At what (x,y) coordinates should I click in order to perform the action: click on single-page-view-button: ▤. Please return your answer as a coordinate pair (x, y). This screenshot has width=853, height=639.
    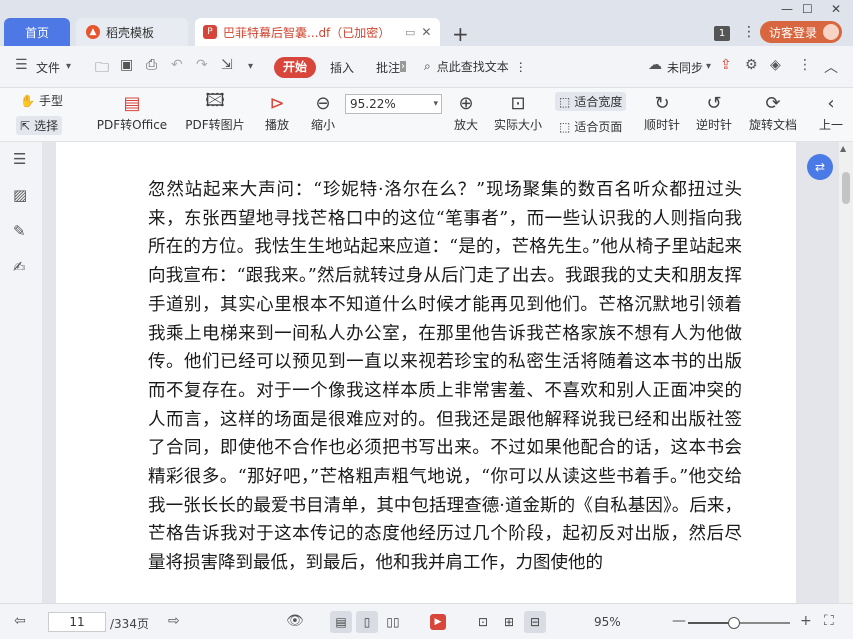
    Looking at the image, I should click on (341, 622).